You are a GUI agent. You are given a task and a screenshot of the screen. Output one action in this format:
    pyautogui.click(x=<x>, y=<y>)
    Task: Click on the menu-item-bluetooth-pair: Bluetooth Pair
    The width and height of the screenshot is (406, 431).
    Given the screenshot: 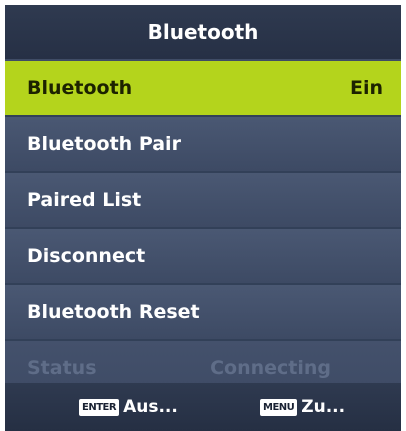 What is the action you would take?
    pyautogui.click(x=203, y=145)
    